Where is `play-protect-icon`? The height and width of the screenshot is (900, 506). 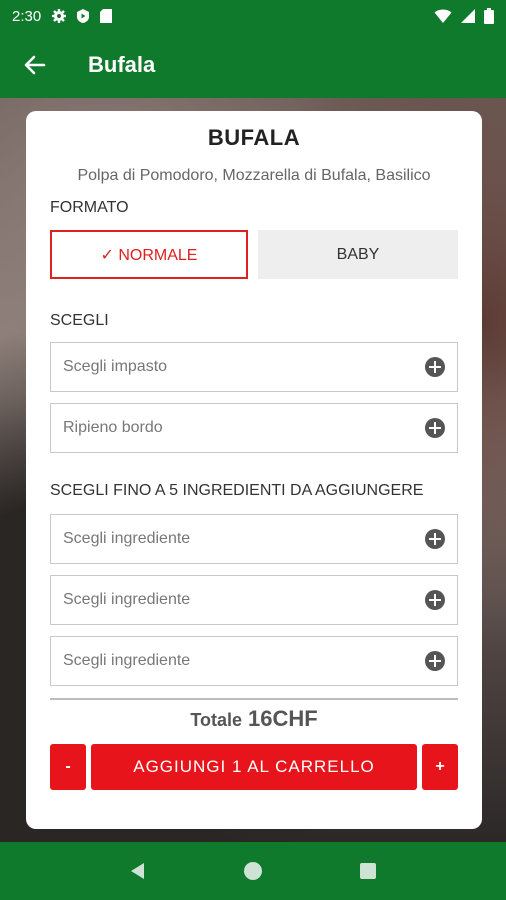 play-protect-icon is located at coordinates (83, 16).